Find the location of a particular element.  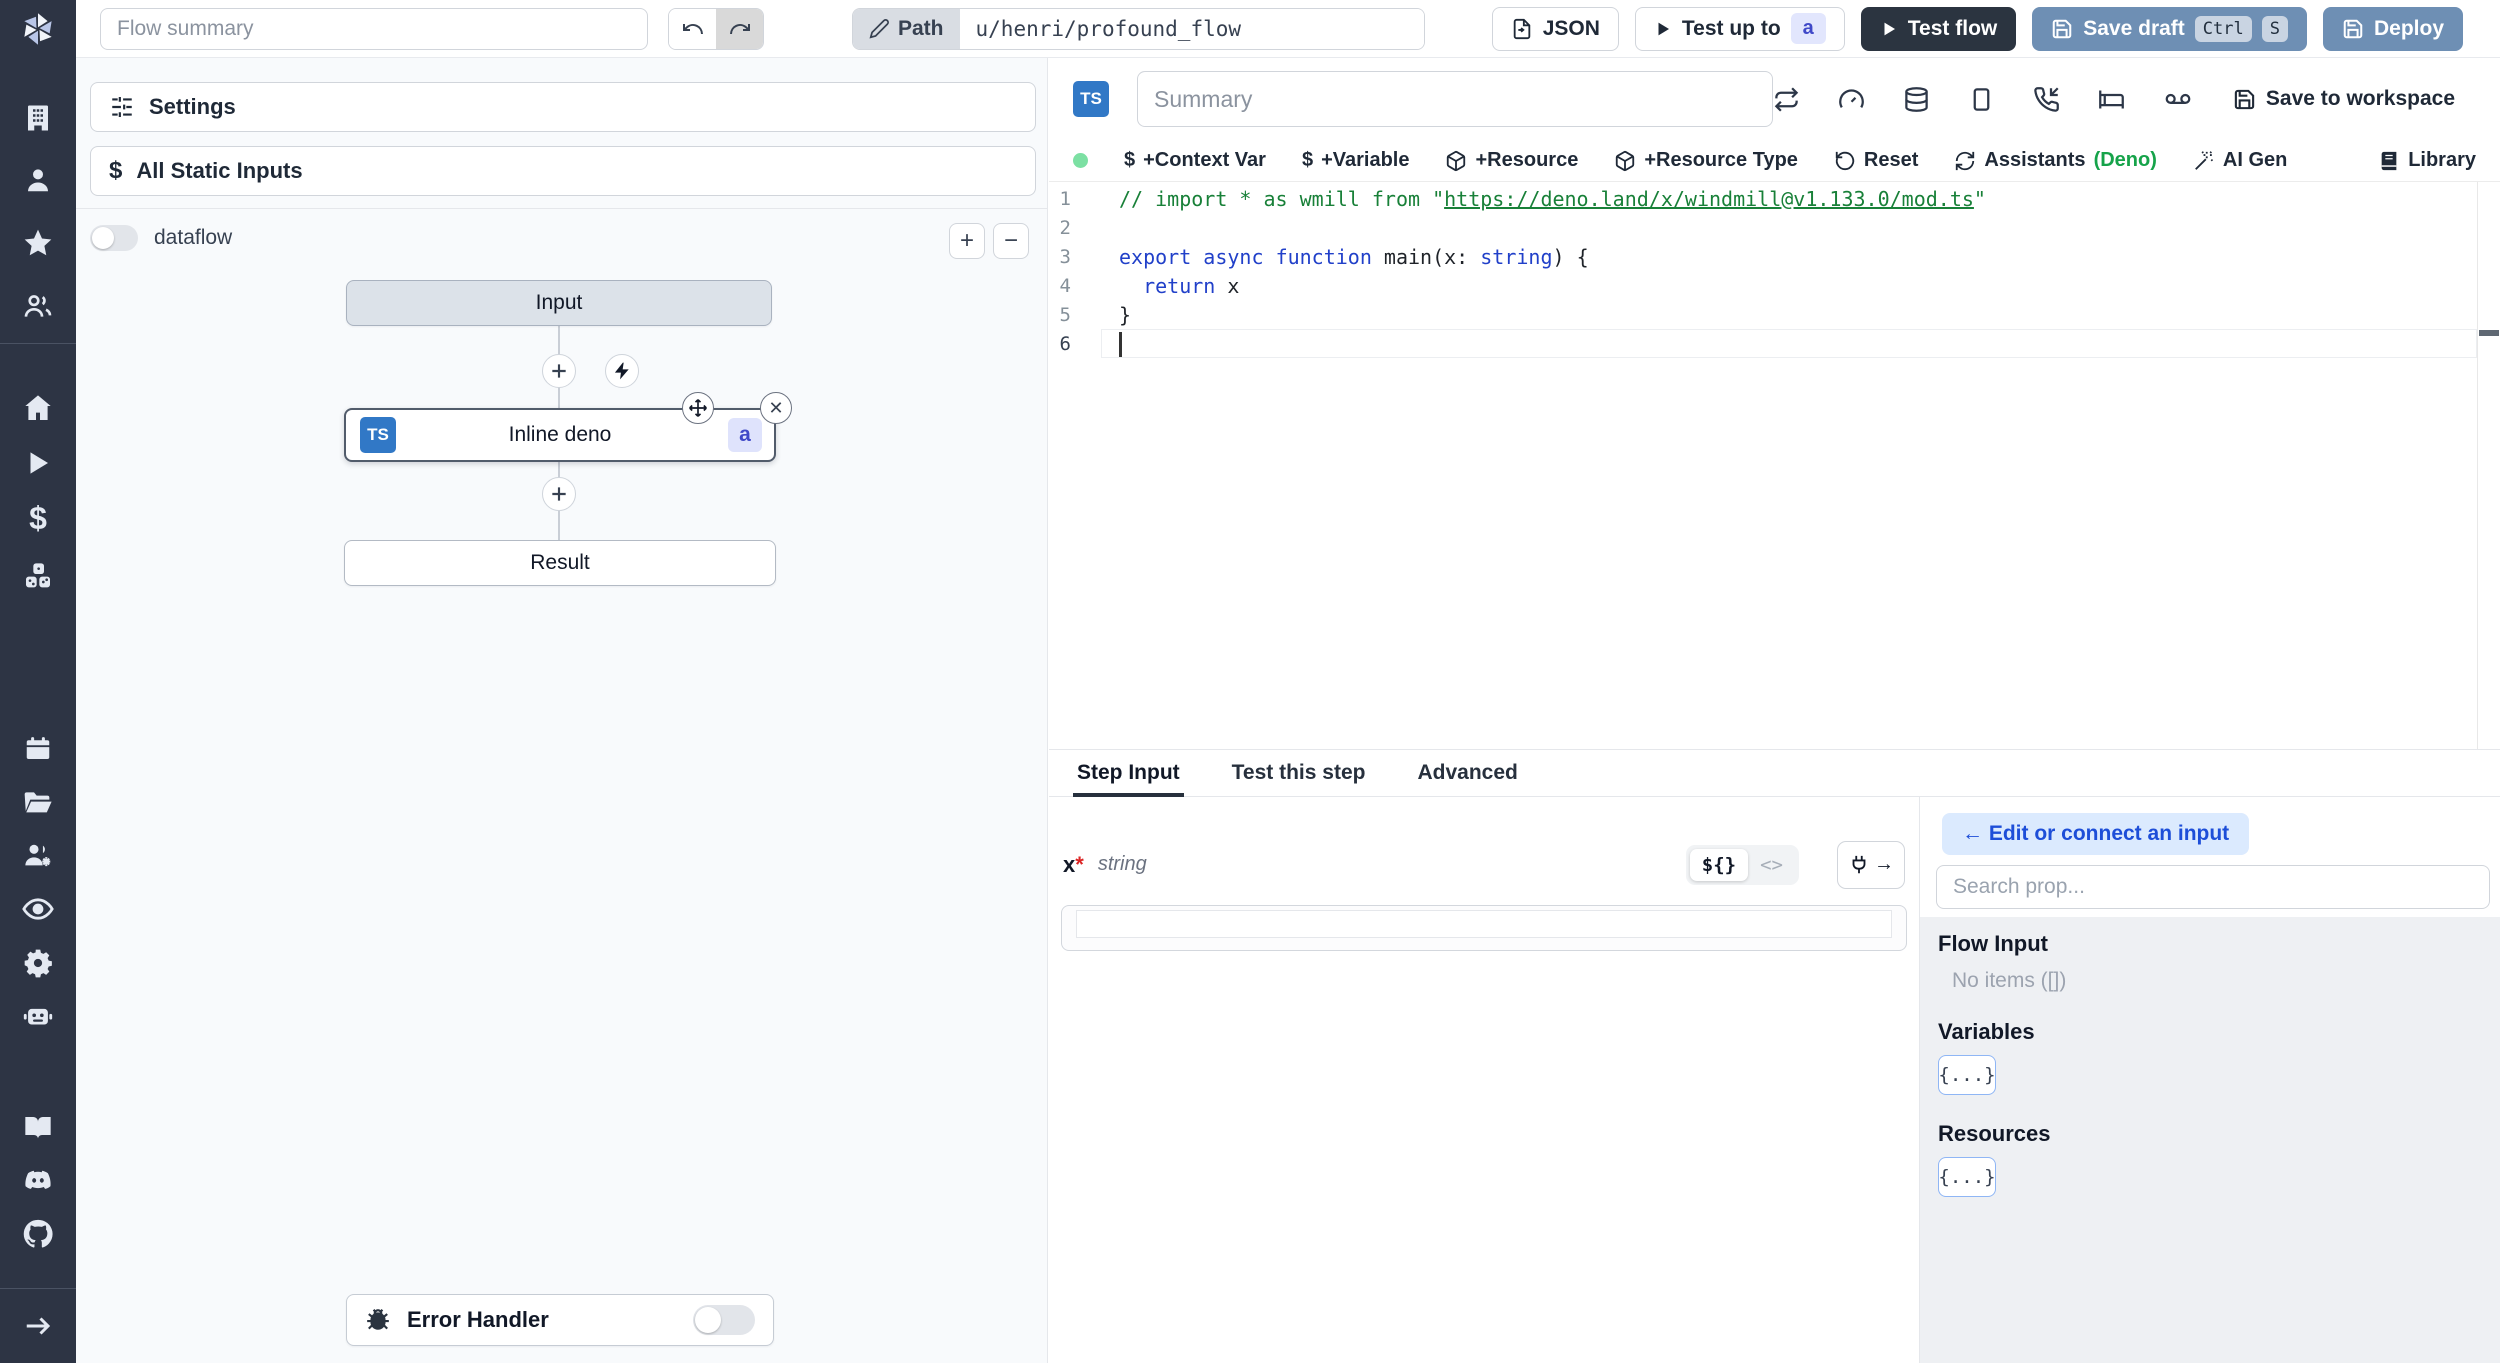

rail-expand is located at coordinates (38, 1326).